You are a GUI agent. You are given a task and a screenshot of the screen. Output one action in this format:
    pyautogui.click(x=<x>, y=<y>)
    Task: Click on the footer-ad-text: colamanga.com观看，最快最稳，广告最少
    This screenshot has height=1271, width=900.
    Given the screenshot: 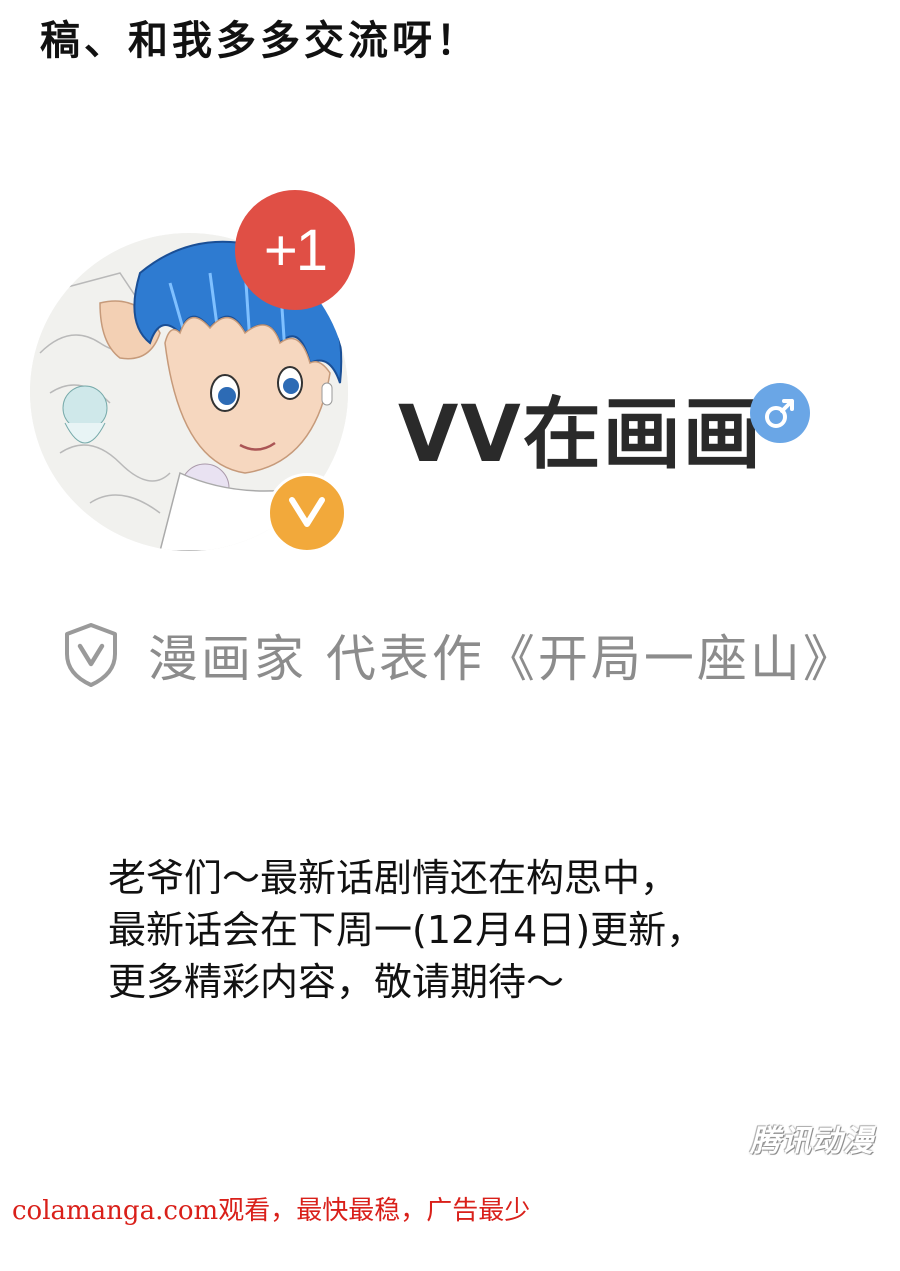 What is the action you would take?
    pyautogui.click(x=271, y=1208)
    